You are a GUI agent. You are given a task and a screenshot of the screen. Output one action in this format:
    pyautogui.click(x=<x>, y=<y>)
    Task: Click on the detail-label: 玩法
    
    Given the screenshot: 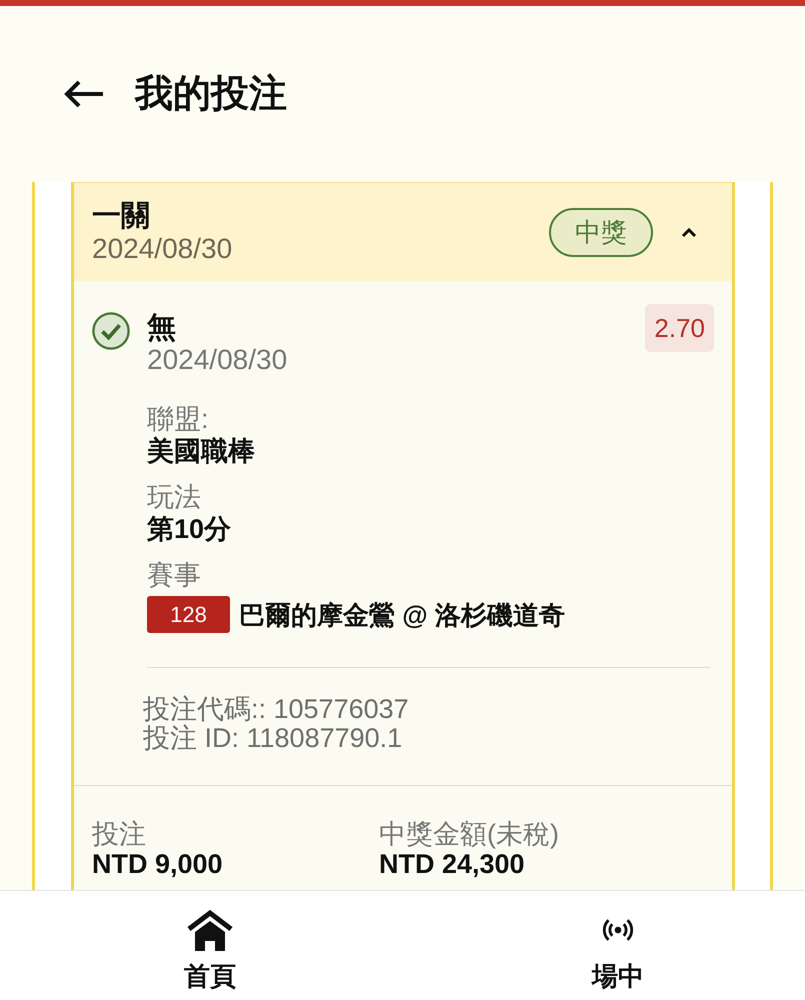 What is the action you would take?
    pyautogui.click(x=174, y=497)
    